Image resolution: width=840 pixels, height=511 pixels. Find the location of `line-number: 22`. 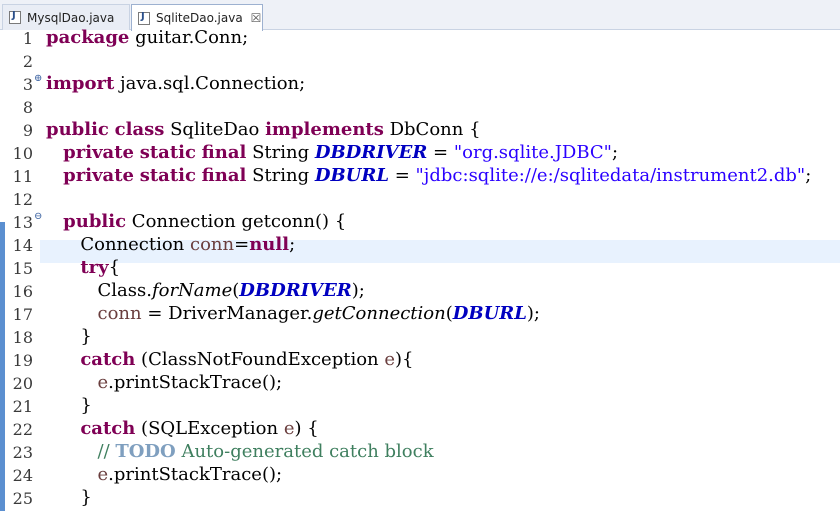

line-number: 22 is located at coordinates (22, 429).